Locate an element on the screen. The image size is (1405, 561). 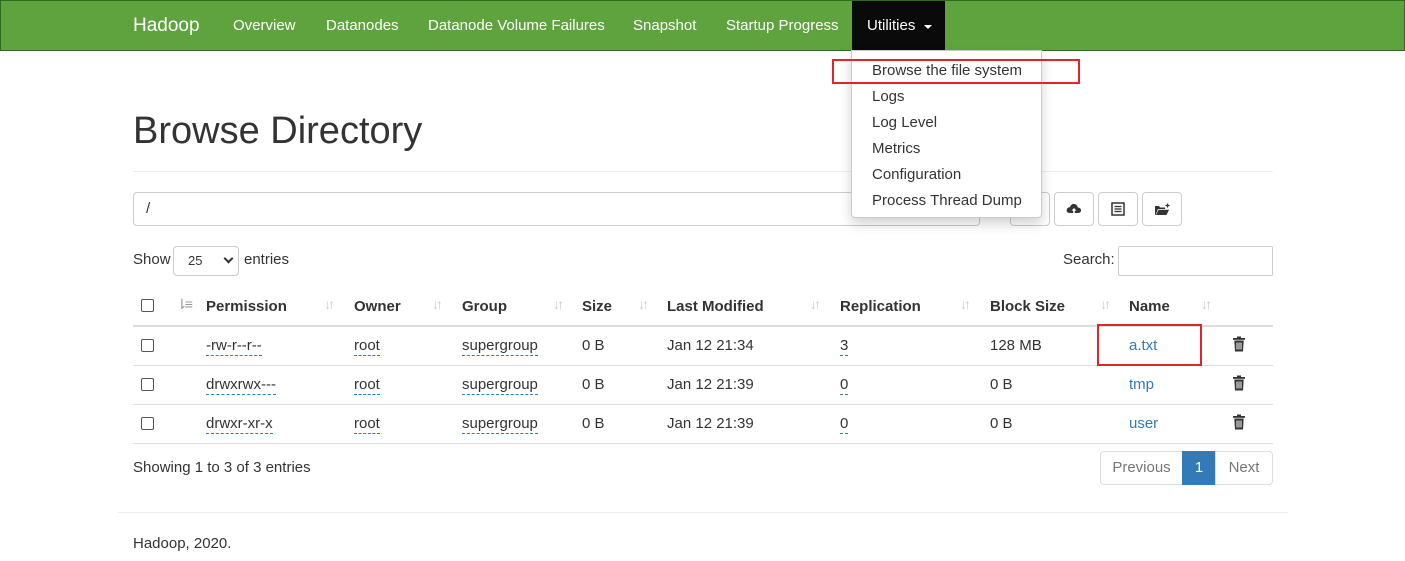
cloud-upload-icon is located at coordinates (1074, 209).